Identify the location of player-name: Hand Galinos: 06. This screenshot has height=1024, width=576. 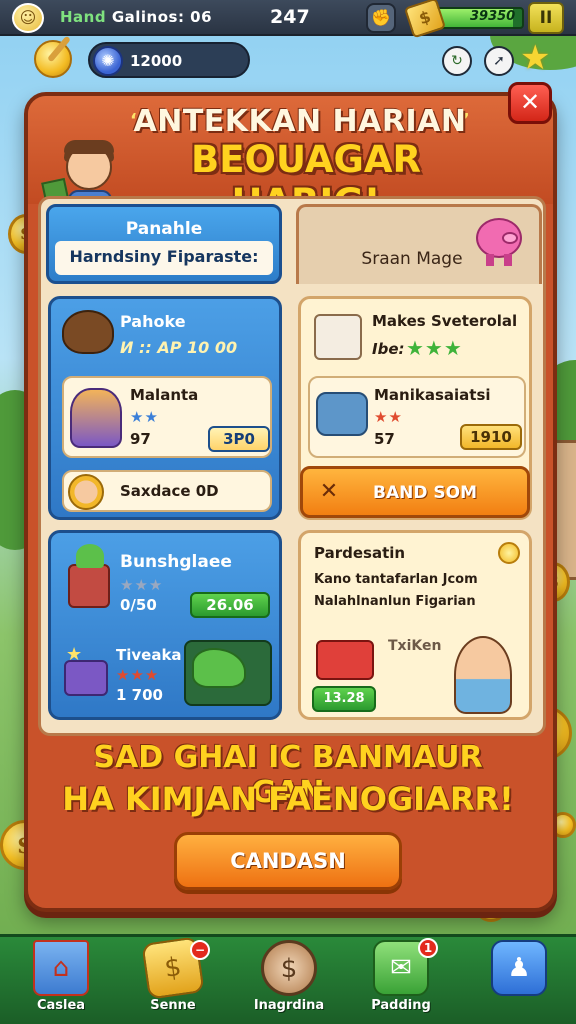
(136, 17).